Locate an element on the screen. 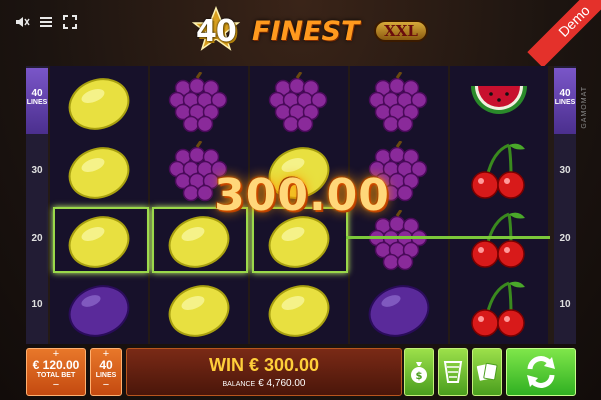 This screenshot has width=601, height=400. gamble-cards-button is located at coordinates (487, 372).